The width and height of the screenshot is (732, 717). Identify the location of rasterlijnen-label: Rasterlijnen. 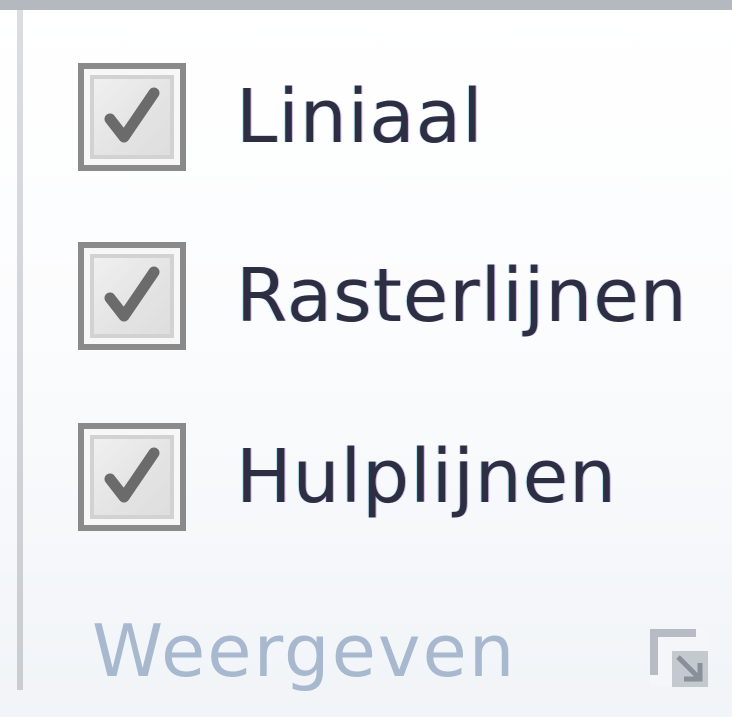
(462, 296).